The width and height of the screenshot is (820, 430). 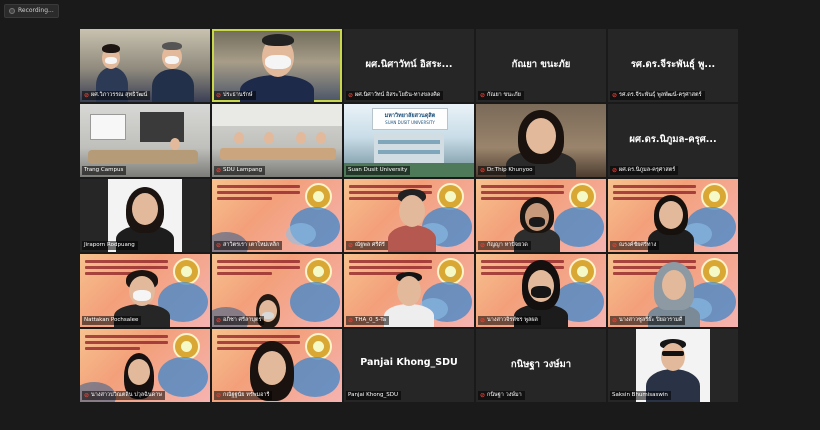 I want to click on video-tile: ⊘ กณัฐฐนัย ทรัพมอารี, so click(x=277, y=365).